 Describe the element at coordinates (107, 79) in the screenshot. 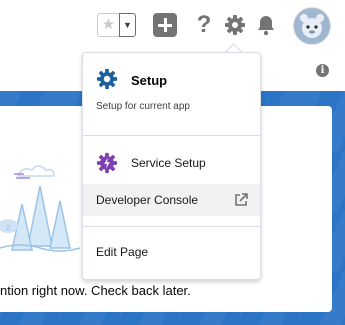

I see `setup-gear-icon` at that location.